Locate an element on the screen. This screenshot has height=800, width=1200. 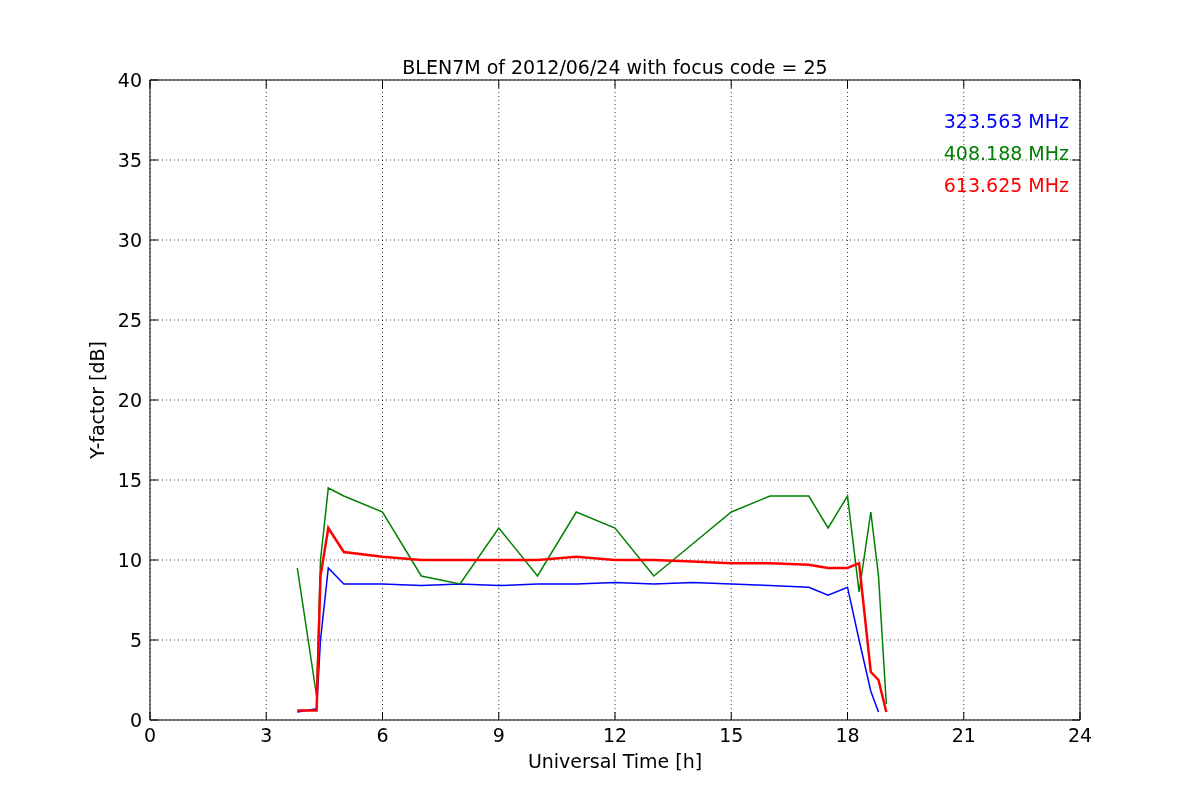
legend-label: 323.563 MHz is located at coordinates (1006, 121).